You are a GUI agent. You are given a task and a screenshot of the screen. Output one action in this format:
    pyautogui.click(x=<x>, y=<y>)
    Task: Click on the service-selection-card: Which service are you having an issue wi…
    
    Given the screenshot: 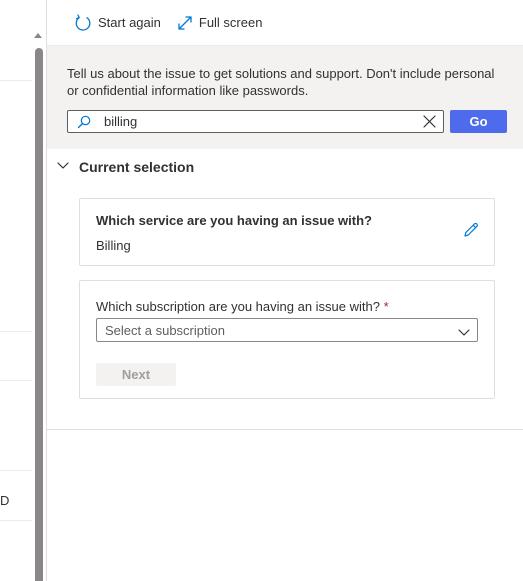 What is the action you would take?
    pyautogui.click(x=287, y=232)
    